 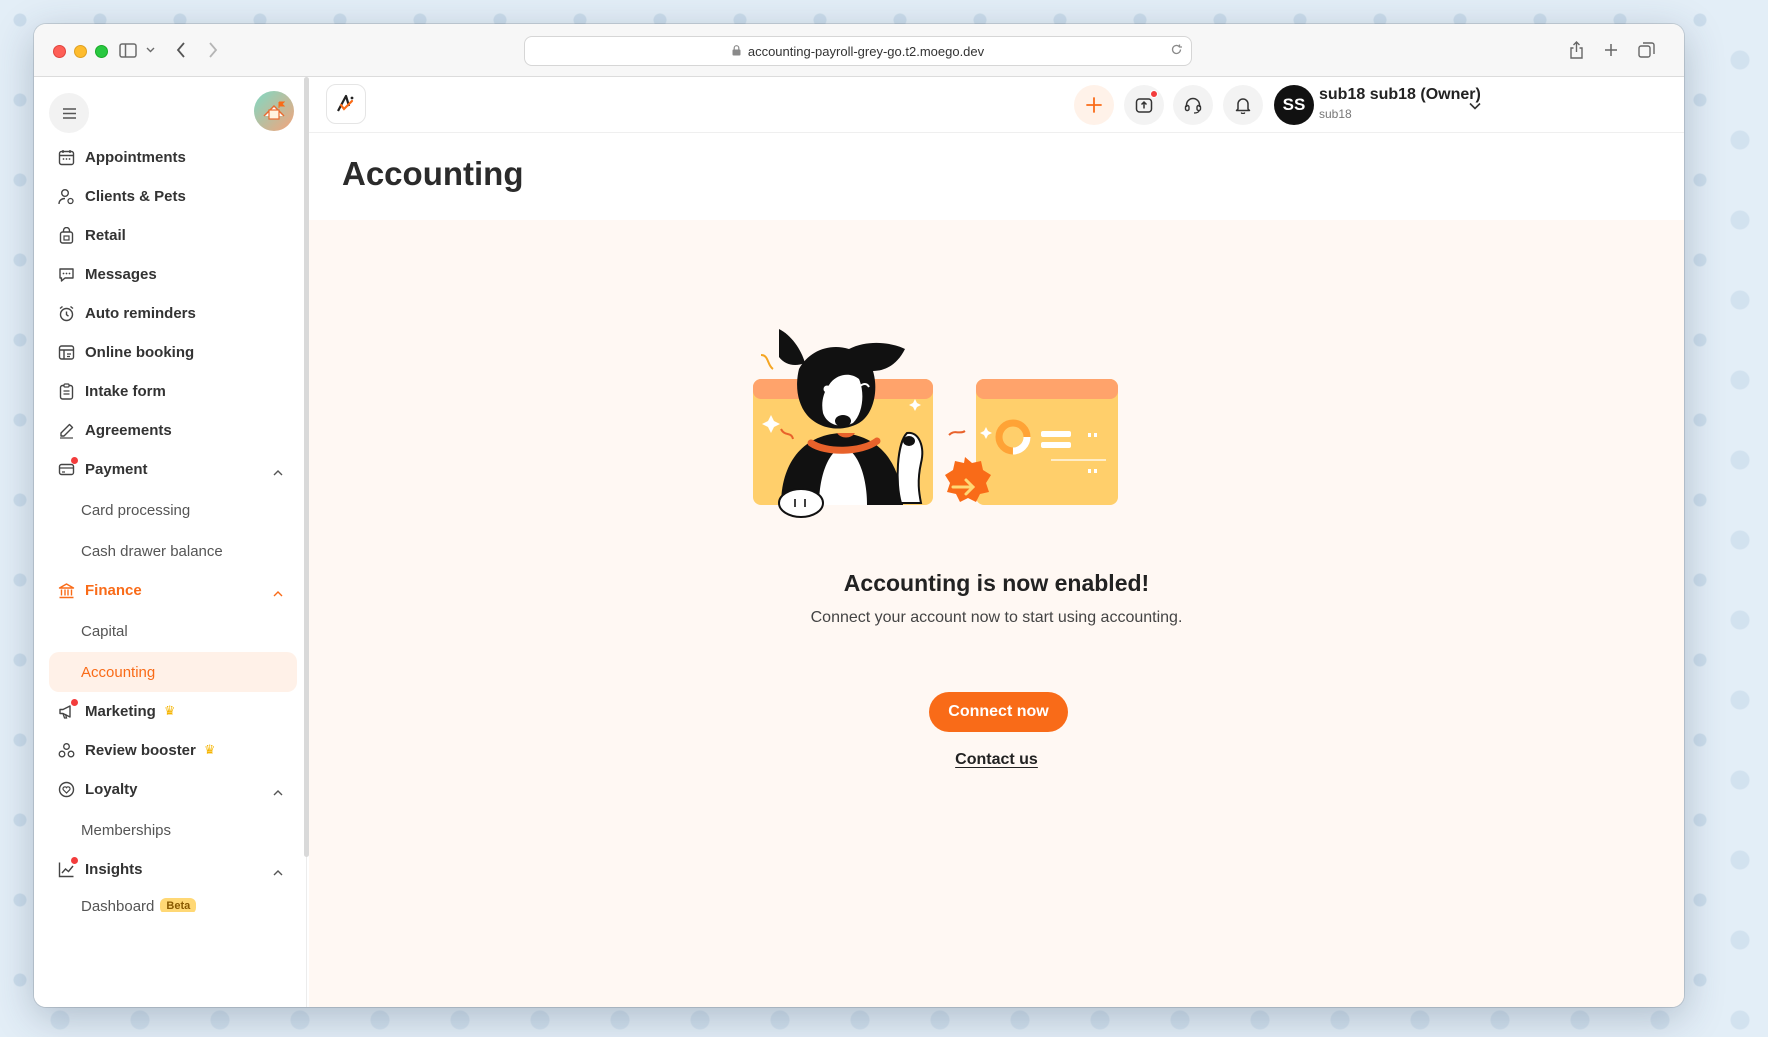 I want to click on booking-icon, so click(x=66, y=352).